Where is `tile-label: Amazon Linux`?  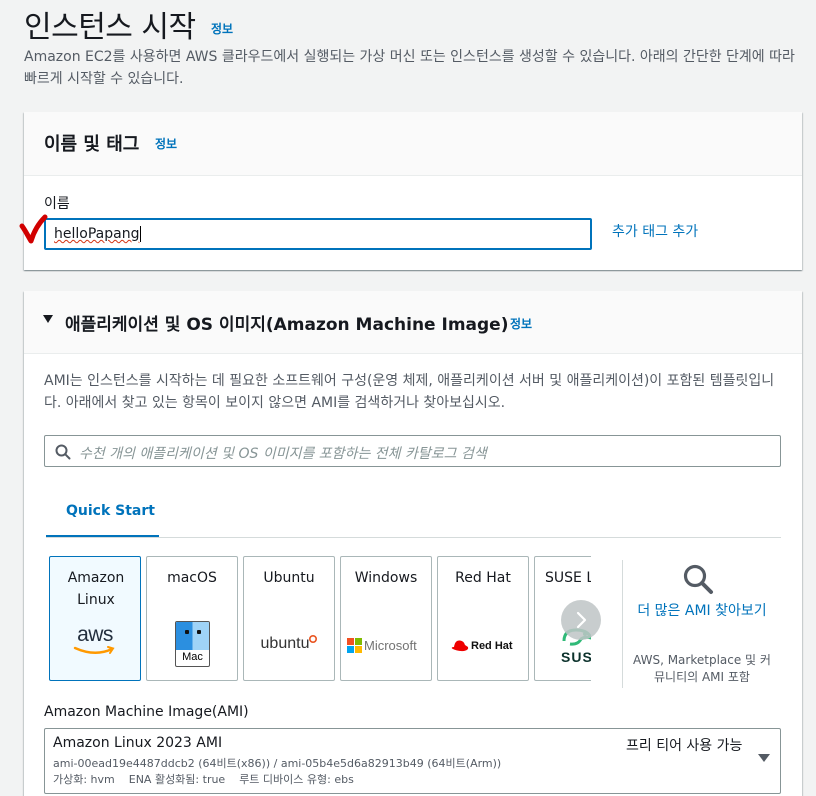
tile-label: Amazon Linux is located at coordinates (96, 589).